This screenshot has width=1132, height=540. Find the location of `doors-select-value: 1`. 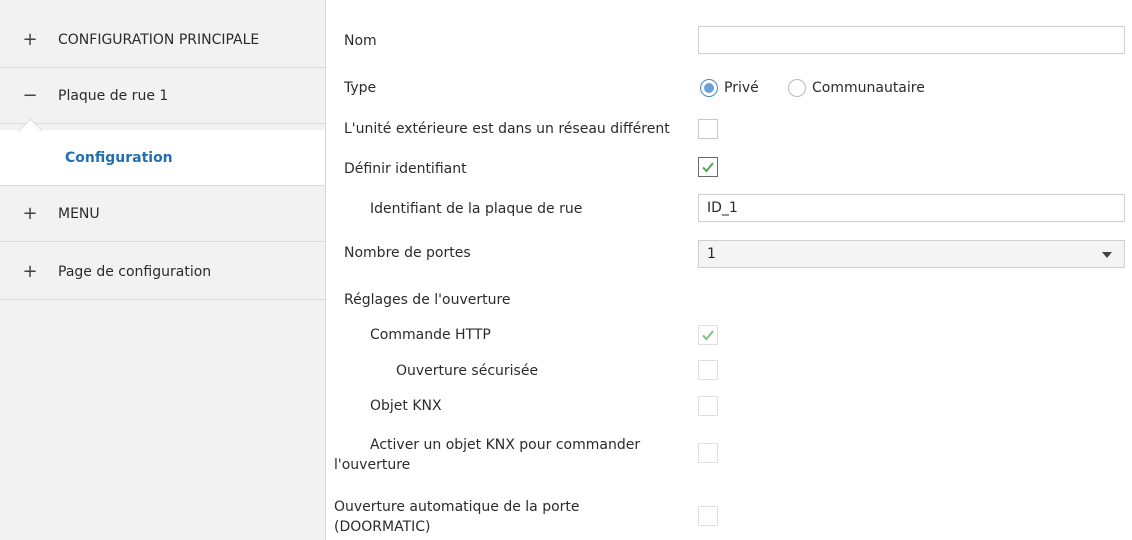

doors-select-value: 1 is located at coordinates (711, 254).